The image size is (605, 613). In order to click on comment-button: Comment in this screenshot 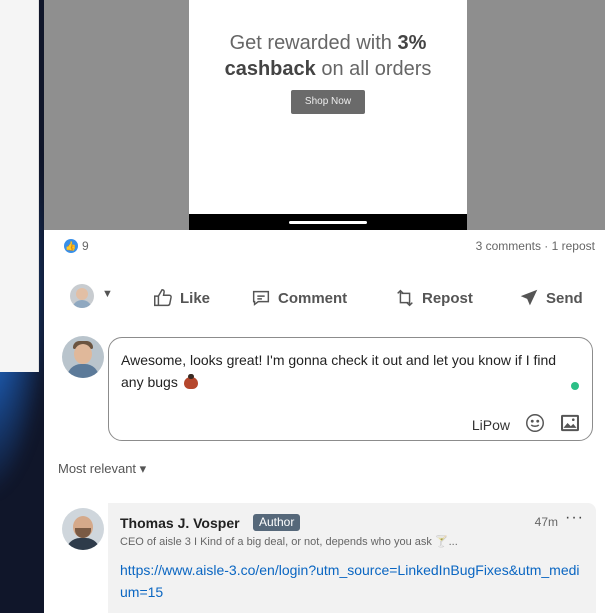, I will do `click(298, 298)`.